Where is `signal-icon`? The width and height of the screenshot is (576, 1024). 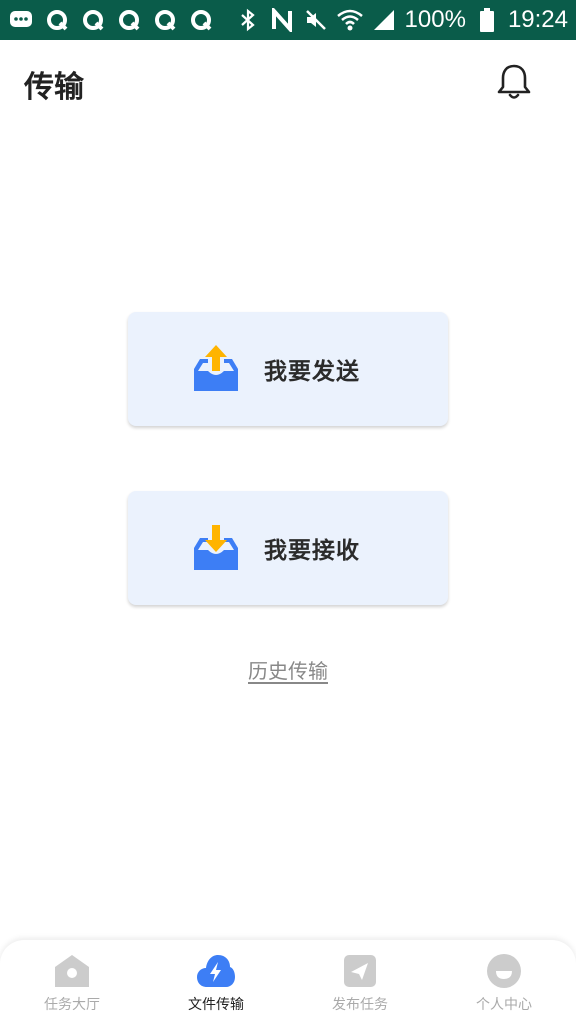 signal-icon is located at coordinates (384, 20).